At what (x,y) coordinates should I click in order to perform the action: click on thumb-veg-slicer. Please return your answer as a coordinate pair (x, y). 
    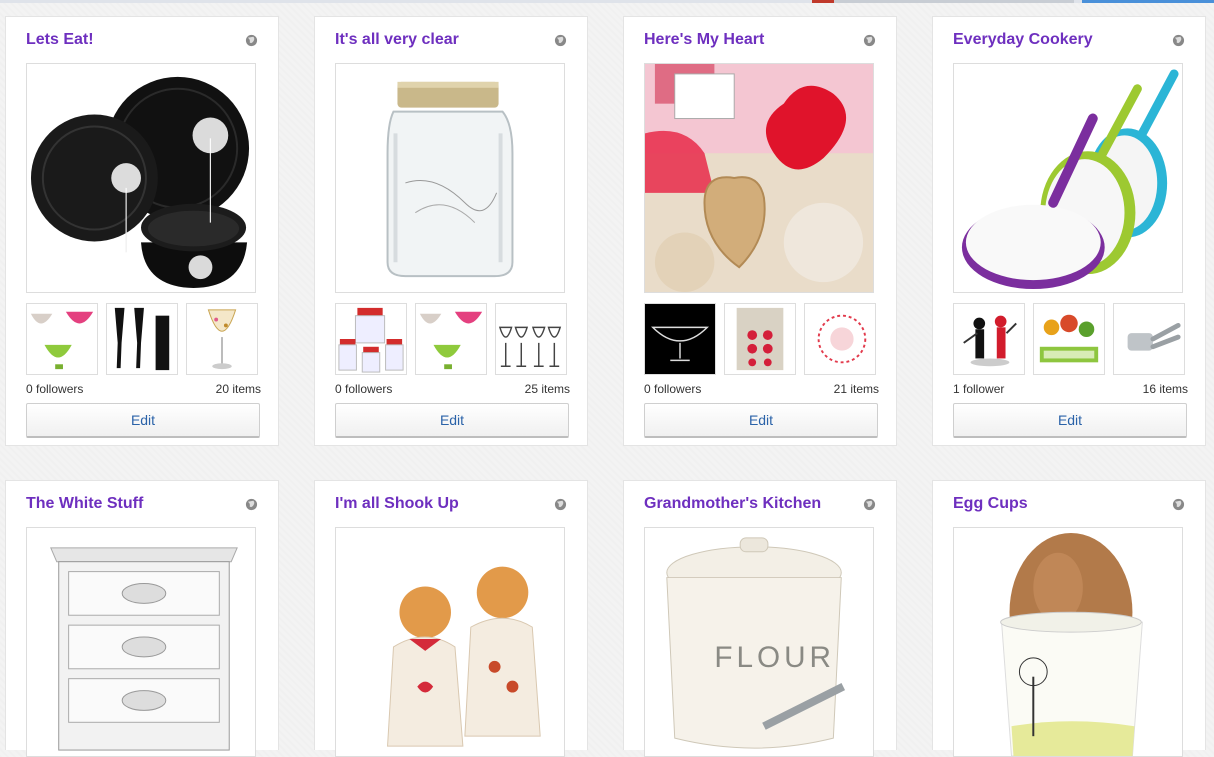
    Looking at the image, I should click on (1069, 339).